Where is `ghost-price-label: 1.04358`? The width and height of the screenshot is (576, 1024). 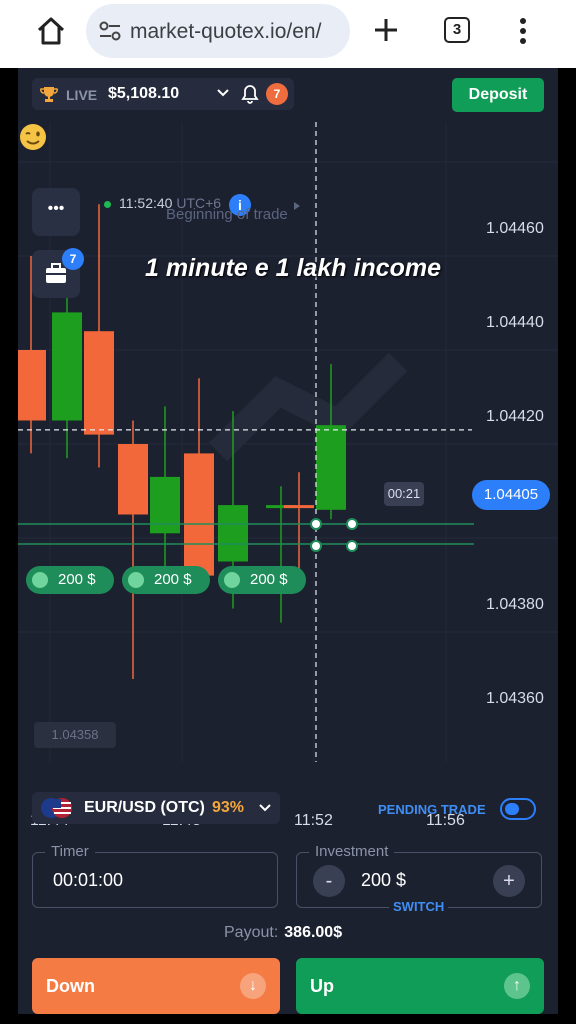
ghost-price-label: 1.04358 is located at coordinates (75, 735).